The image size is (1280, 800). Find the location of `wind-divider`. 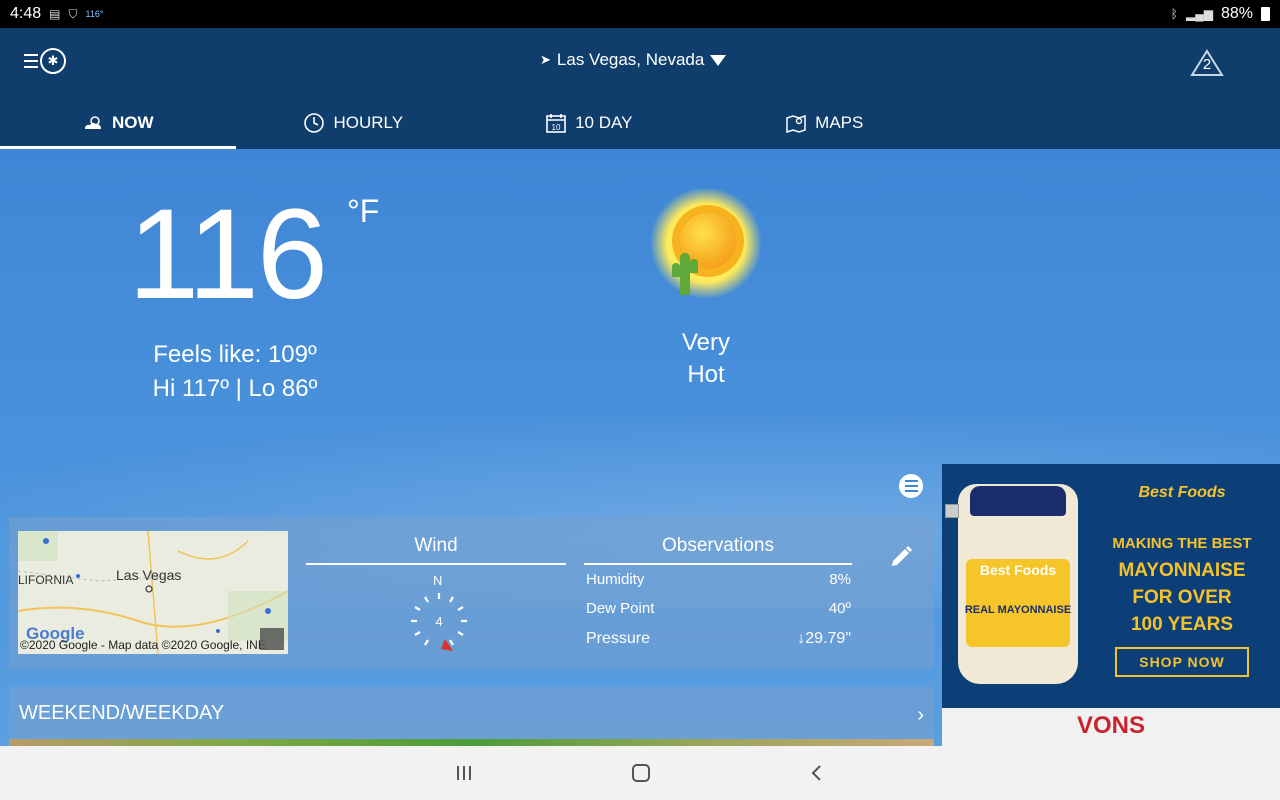

wind-divider is located at coordinates (436, 564).